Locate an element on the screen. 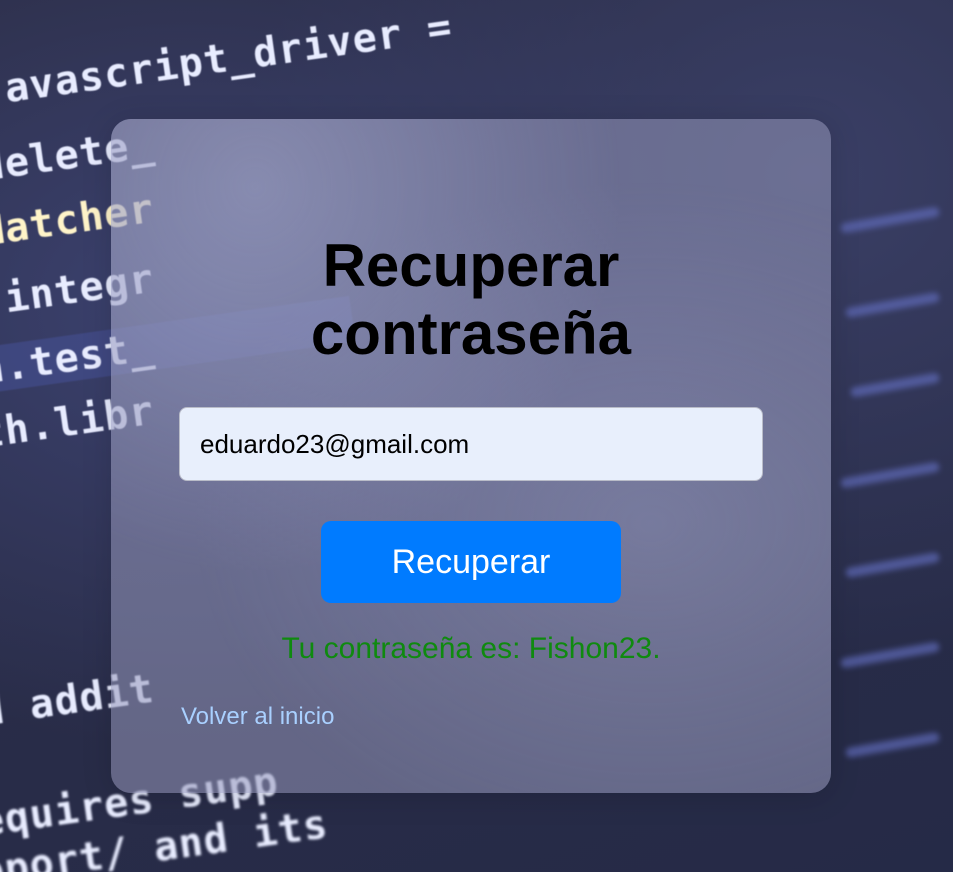 This screenshot has height=872, width=953. page-title-line-1: Recuperar is located at coordinates (471, 265).